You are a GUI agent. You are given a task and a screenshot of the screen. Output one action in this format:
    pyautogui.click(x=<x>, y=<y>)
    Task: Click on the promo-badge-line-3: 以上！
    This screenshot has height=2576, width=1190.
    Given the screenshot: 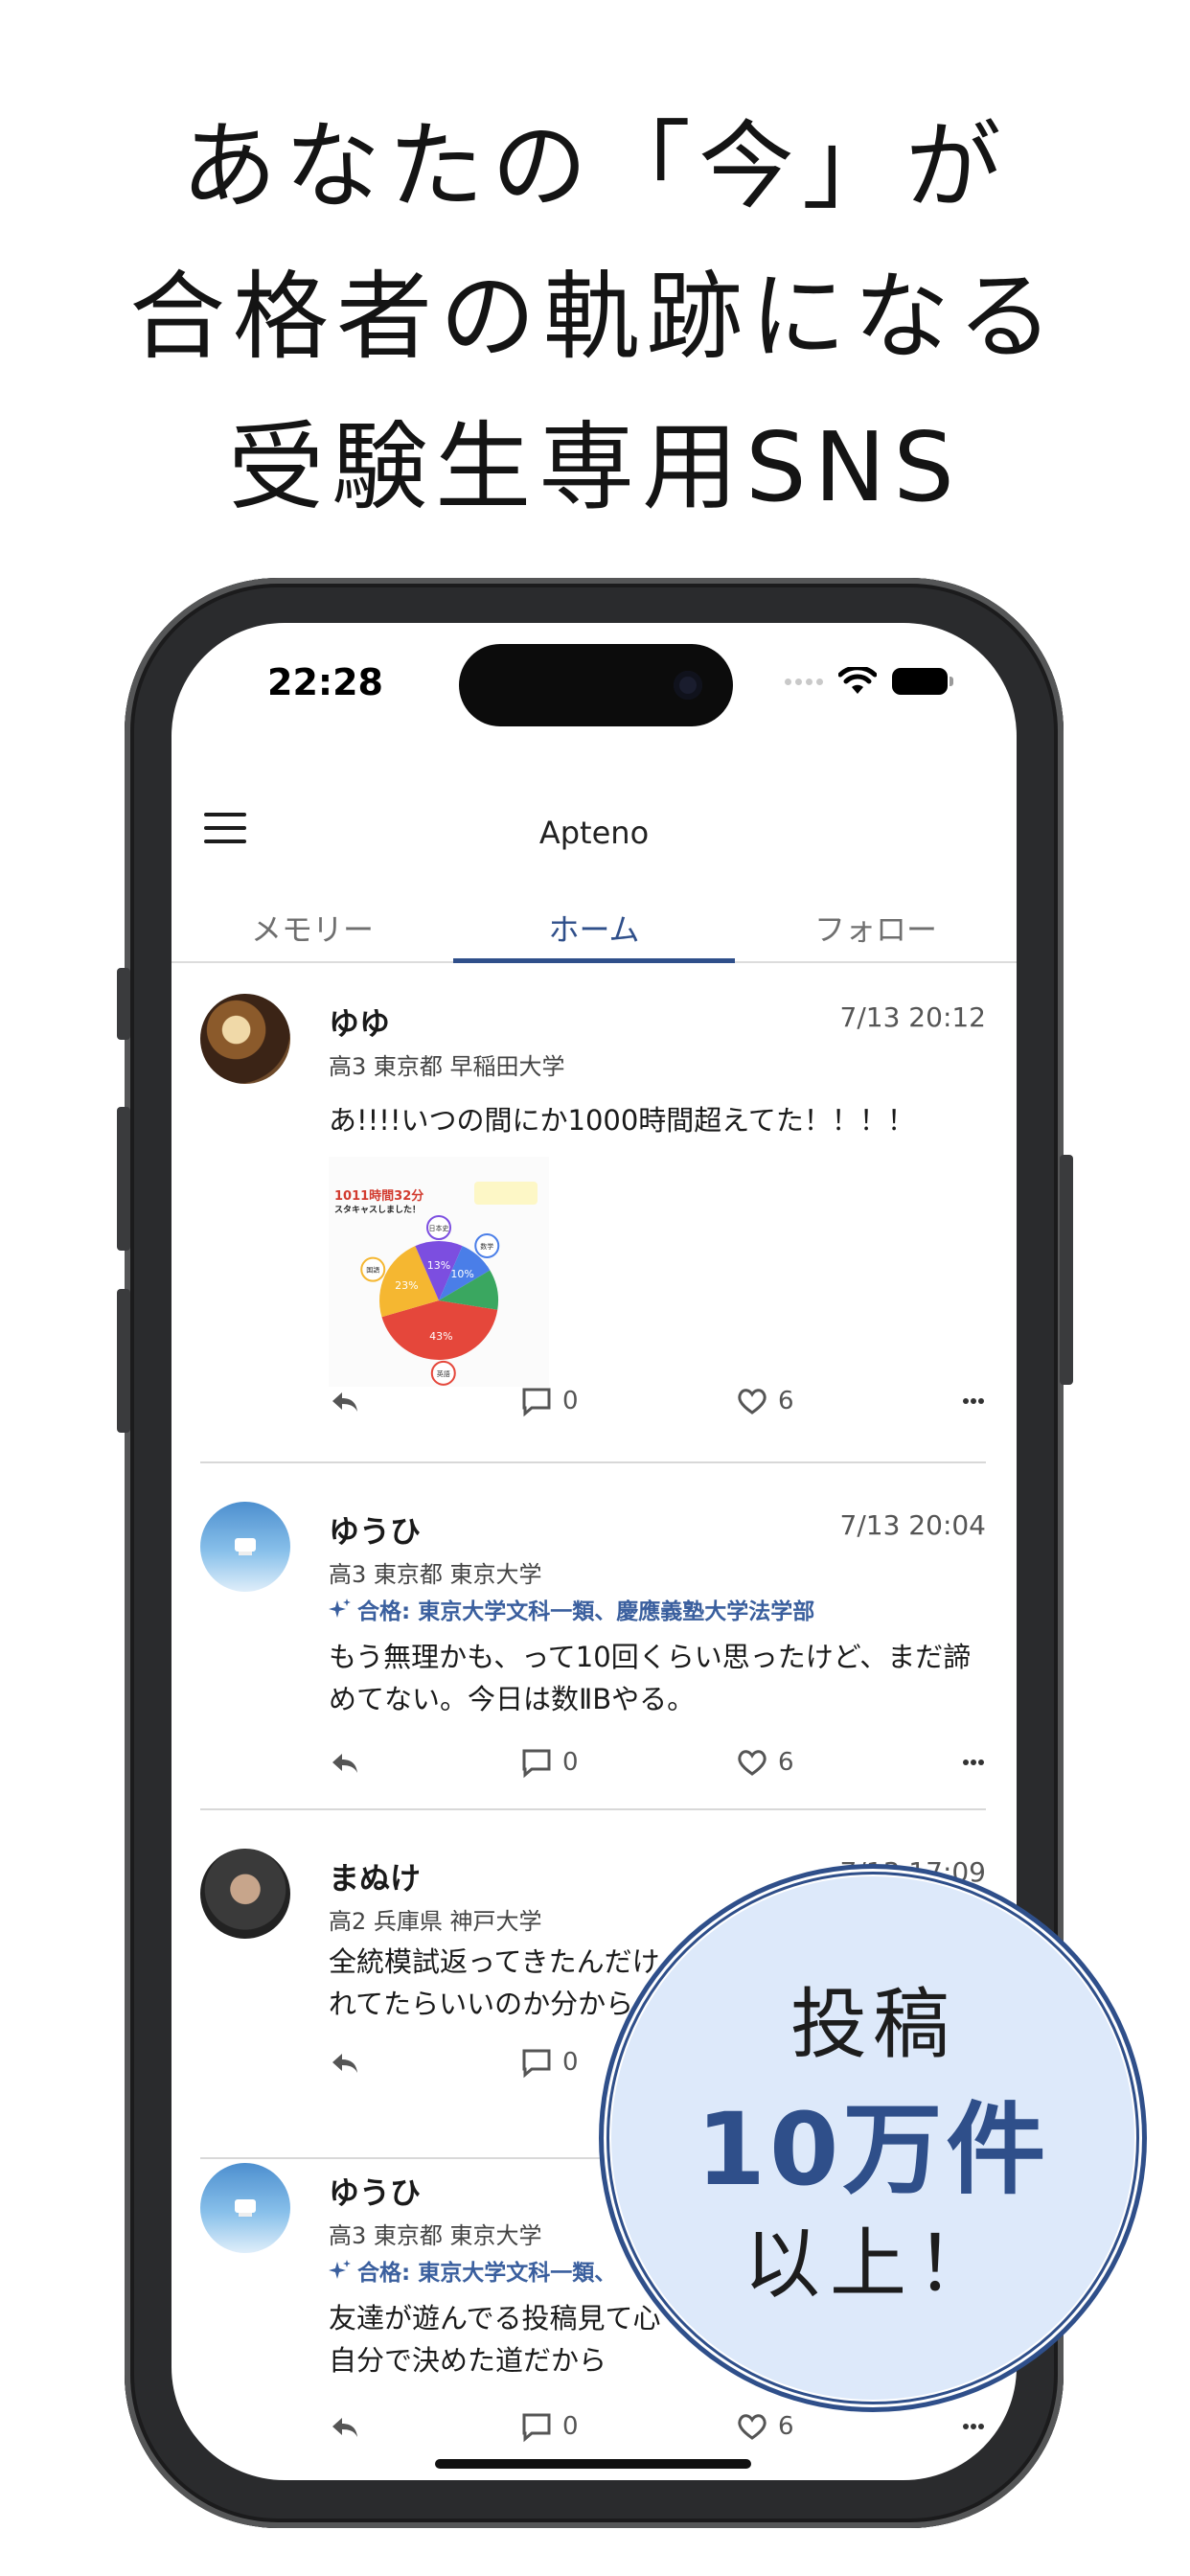 What is the action you would take?
    pyautogui.click(x=873, y=2264)
    